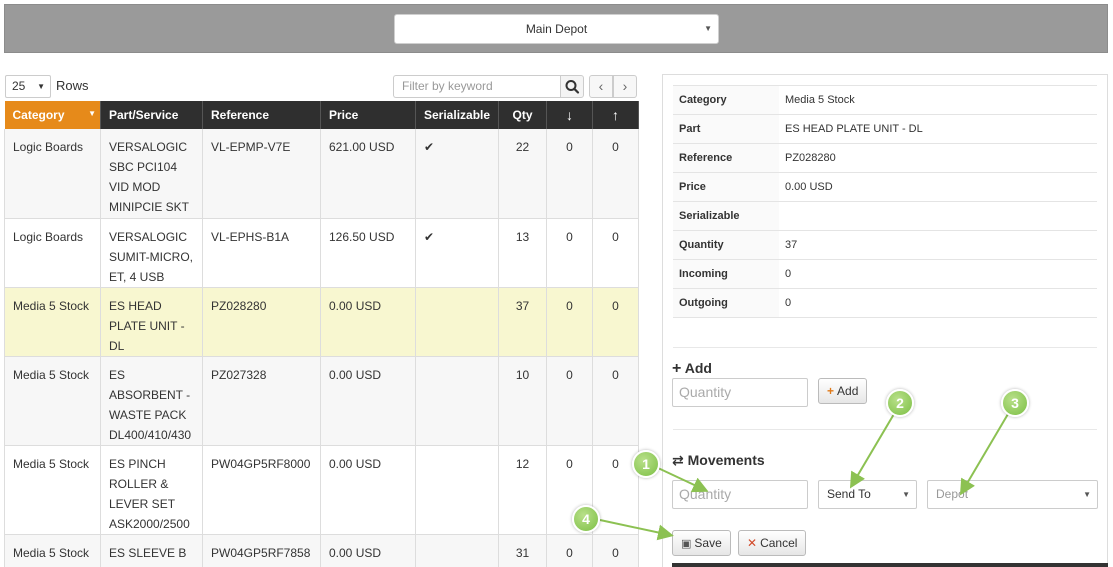 The height and width of the screenshot is (567, 1113). Describe the element at coordinates (885, 187) in the screenshot. I see `detail-row: Price 0.00 USD` at that location.